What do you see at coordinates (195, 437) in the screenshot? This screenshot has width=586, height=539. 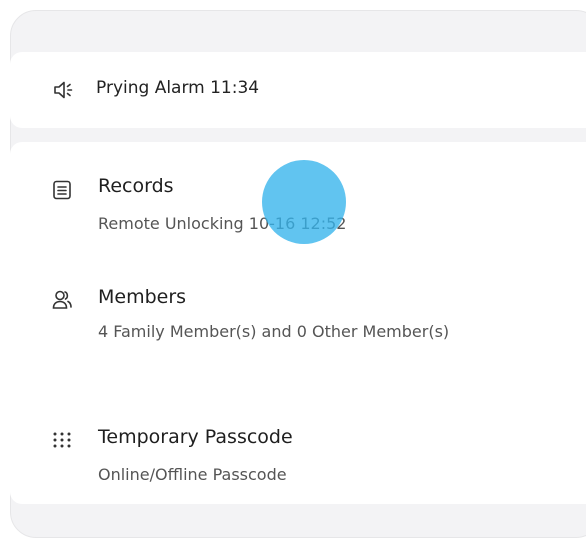 I see `temporary-passcode-title: Temporary Passcode` at bounding box center [195, 437].